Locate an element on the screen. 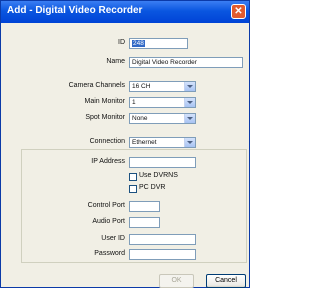 This screenshot has height=288, width=320. control-port-field is located at coordinates (144, 206).